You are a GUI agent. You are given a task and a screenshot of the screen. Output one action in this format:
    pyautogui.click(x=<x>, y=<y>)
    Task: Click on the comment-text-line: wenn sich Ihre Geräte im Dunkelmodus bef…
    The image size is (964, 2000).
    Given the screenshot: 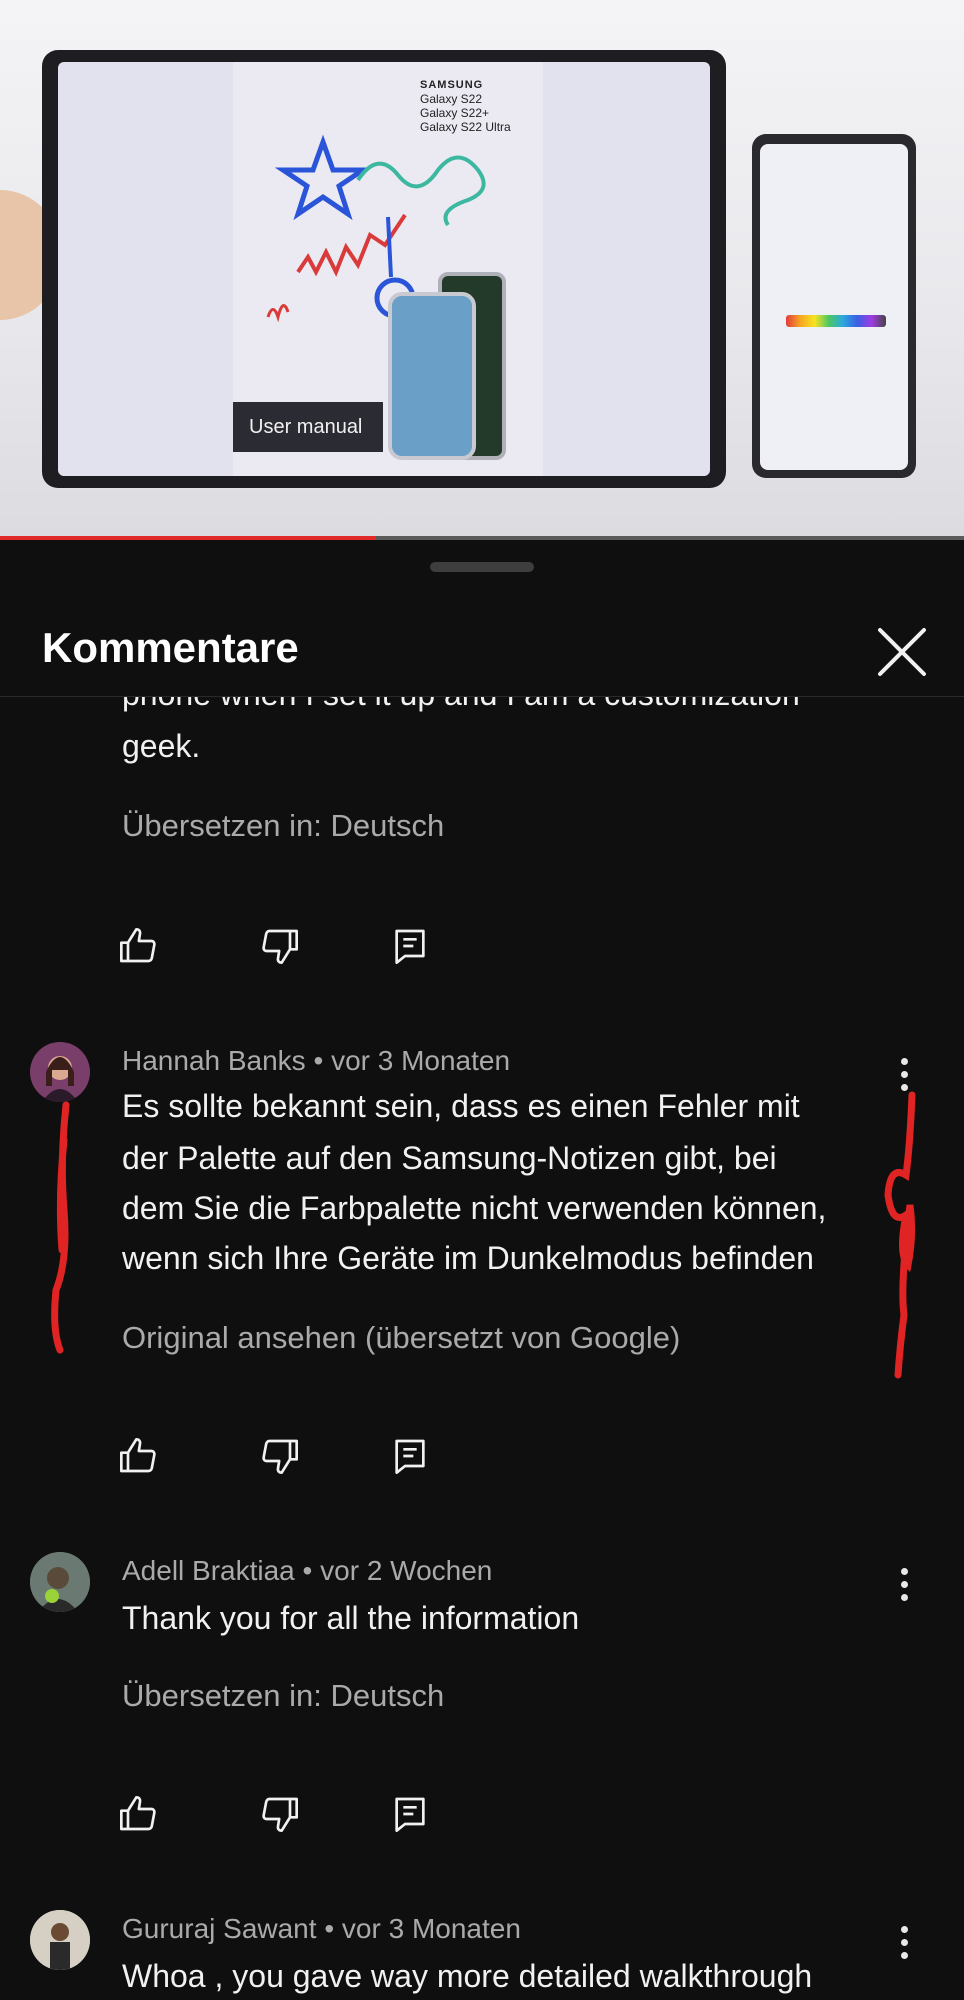 What is the action you would take?
    pyautogui.click(x=468, y=1258)
    